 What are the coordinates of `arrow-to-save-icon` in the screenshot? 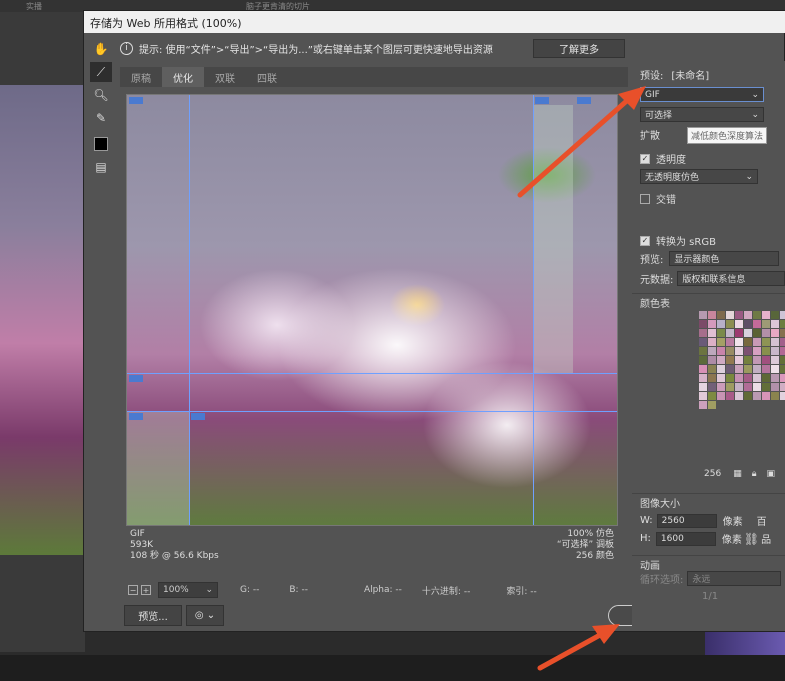 It's located at (578, 647).